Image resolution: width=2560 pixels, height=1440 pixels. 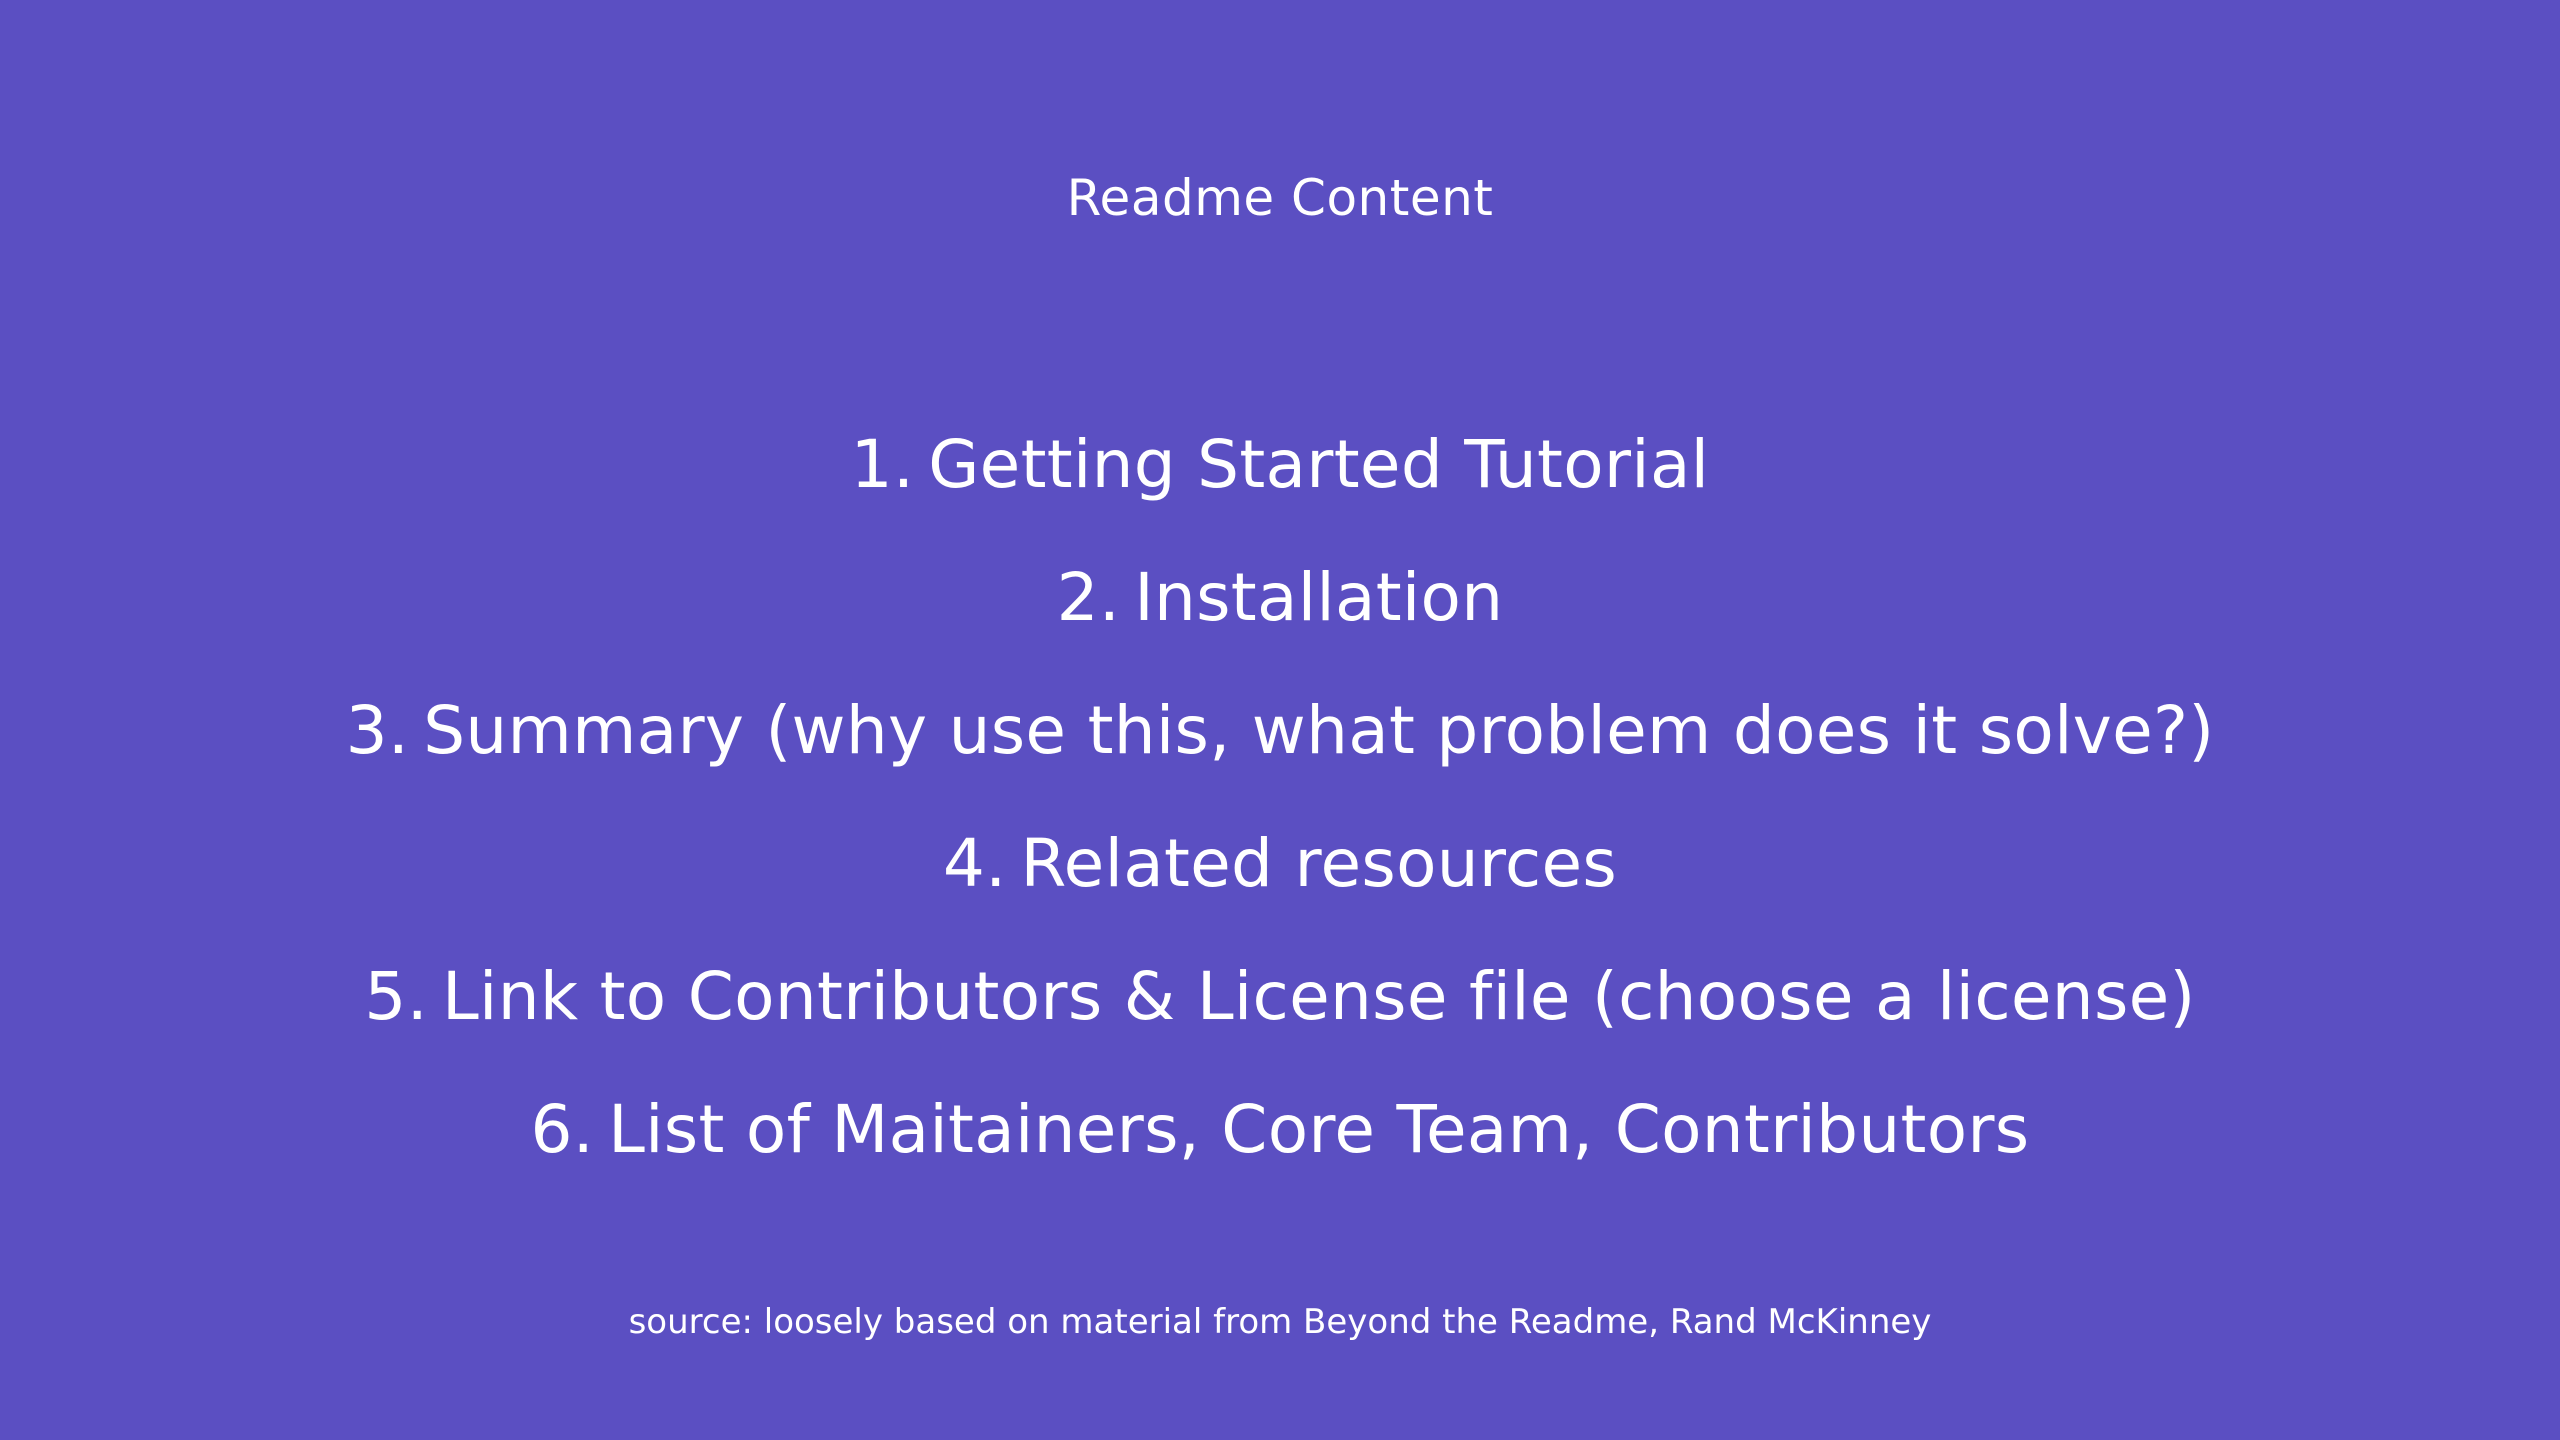 I want to click on list-item-text: Installation, so click(x=1319, y=597).